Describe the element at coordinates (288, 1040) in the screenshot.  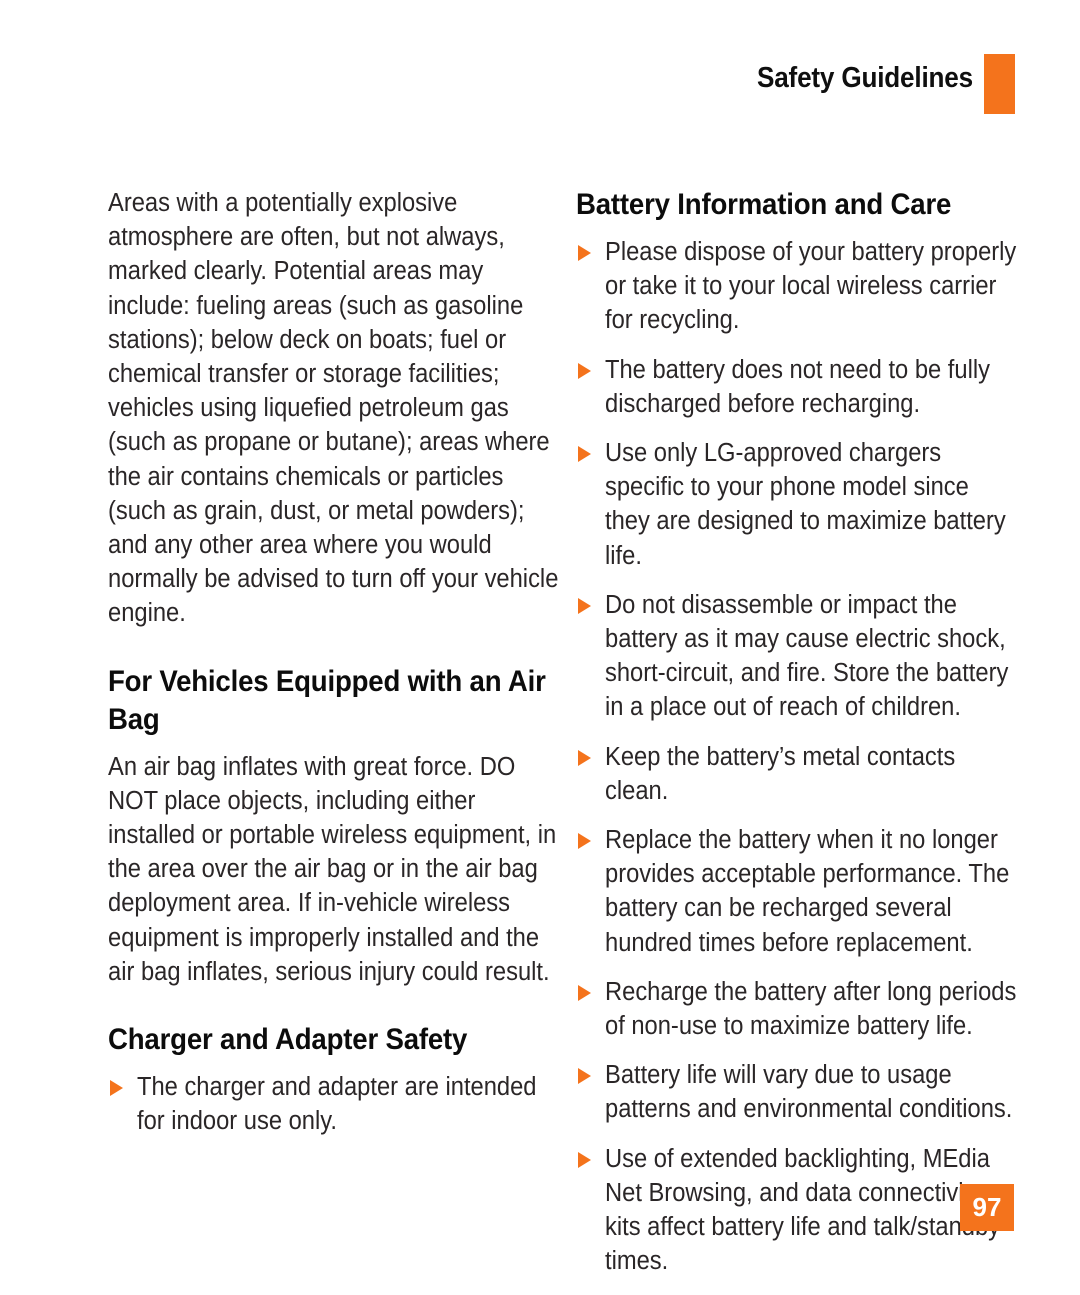
I see `heading-charger-adapter-safety: Charger and Adapter Safety` at that location.